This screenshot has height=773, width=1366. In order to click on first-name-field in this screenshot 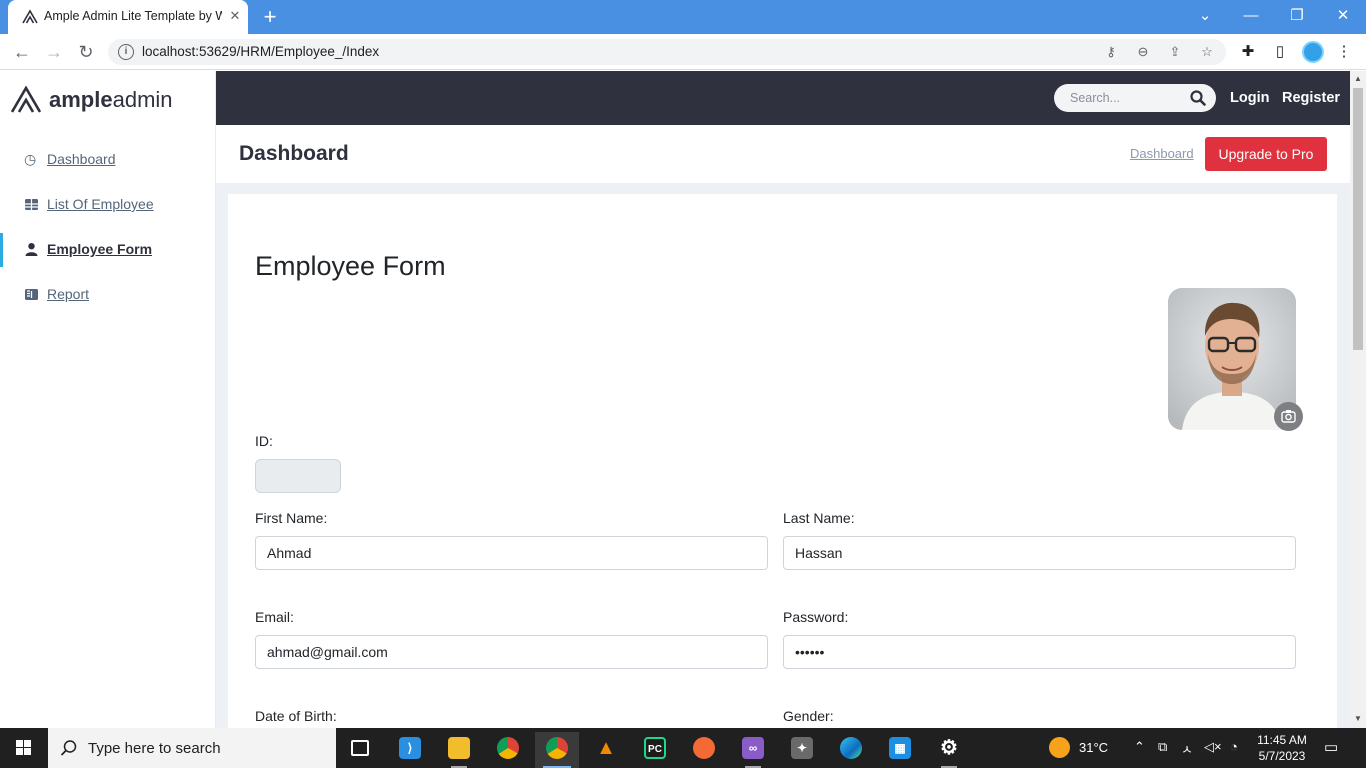, I will do `click(511, 553)`.